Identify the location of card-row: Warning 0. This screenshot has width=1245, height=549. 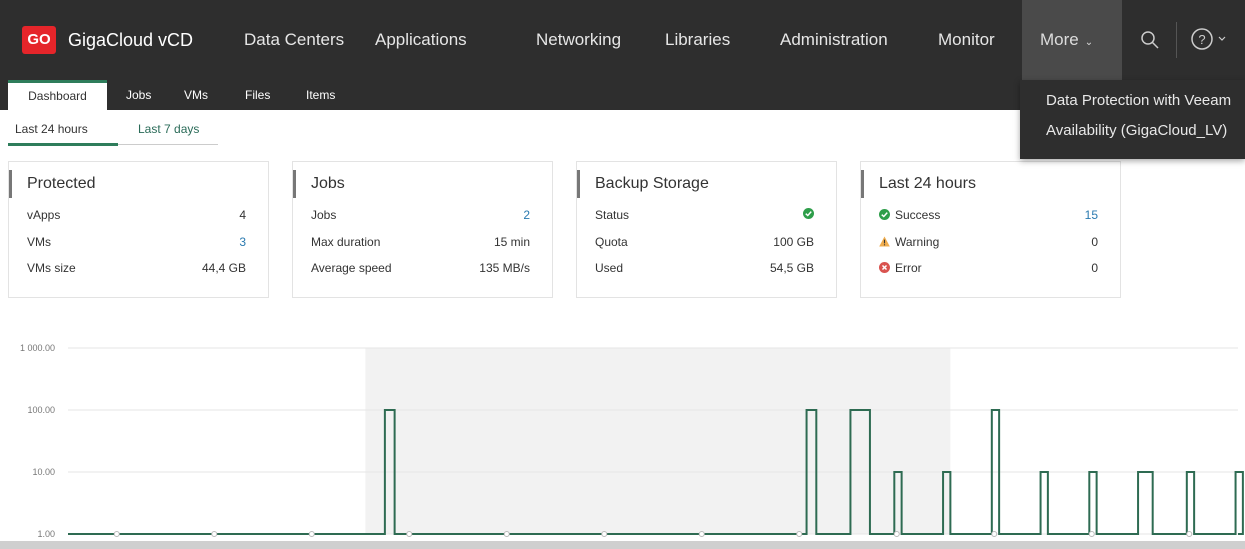
(988, 244).